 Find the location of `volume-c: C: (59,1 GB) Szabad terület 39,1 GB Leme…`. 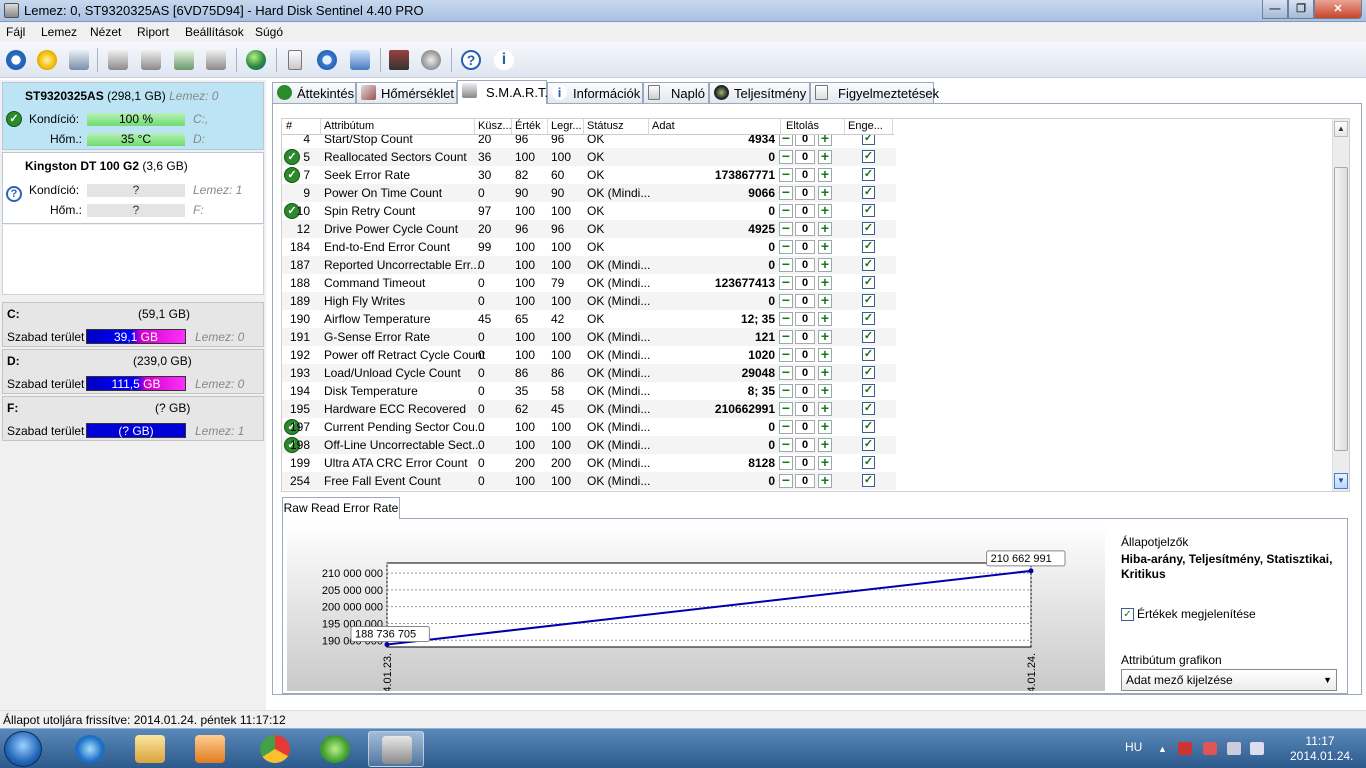

volume-c: C: (59,1 GB) Szabad terület 39,1 GB Leme… is located at coordinates (133, 324).